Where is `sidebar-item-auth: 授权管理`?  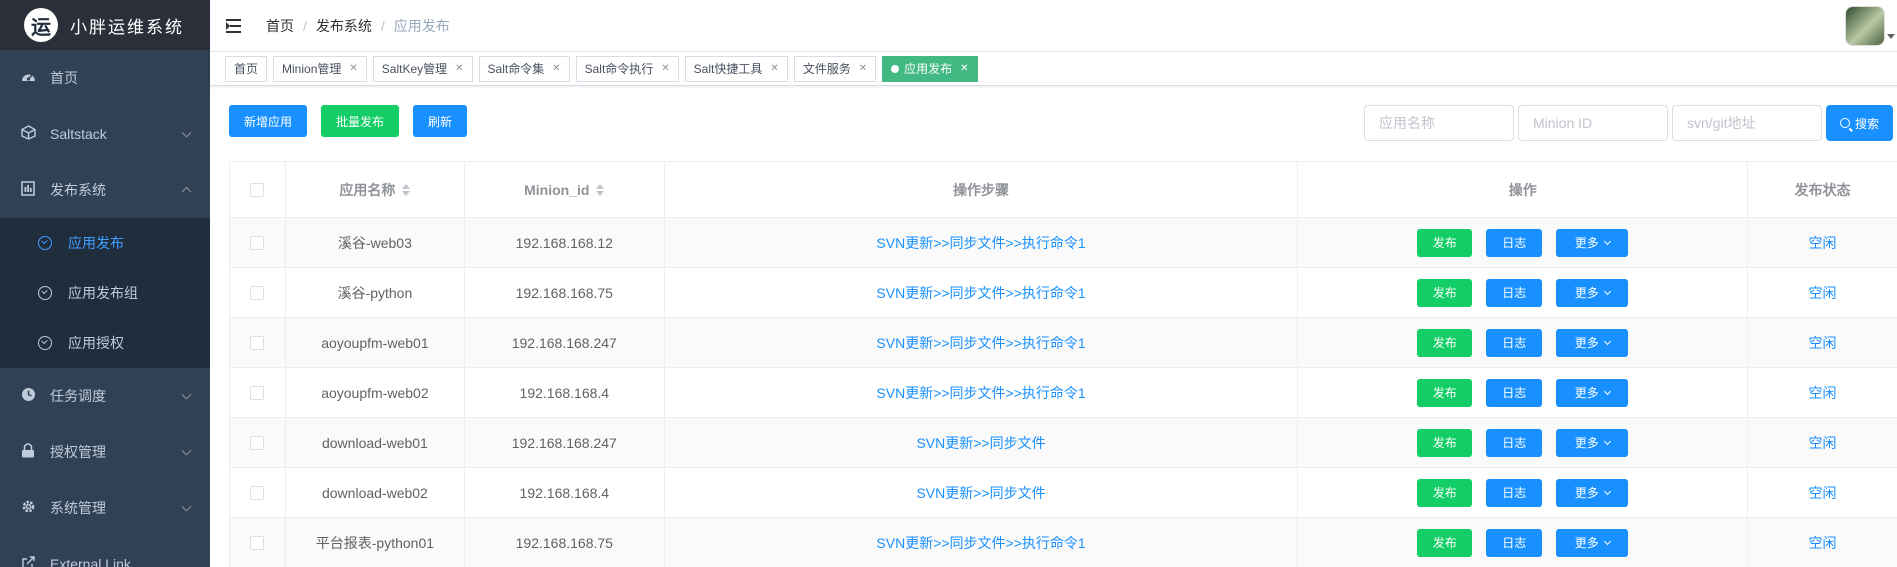 sidebar-item-auth: 授权管理 is located at coordinates (105, 452).